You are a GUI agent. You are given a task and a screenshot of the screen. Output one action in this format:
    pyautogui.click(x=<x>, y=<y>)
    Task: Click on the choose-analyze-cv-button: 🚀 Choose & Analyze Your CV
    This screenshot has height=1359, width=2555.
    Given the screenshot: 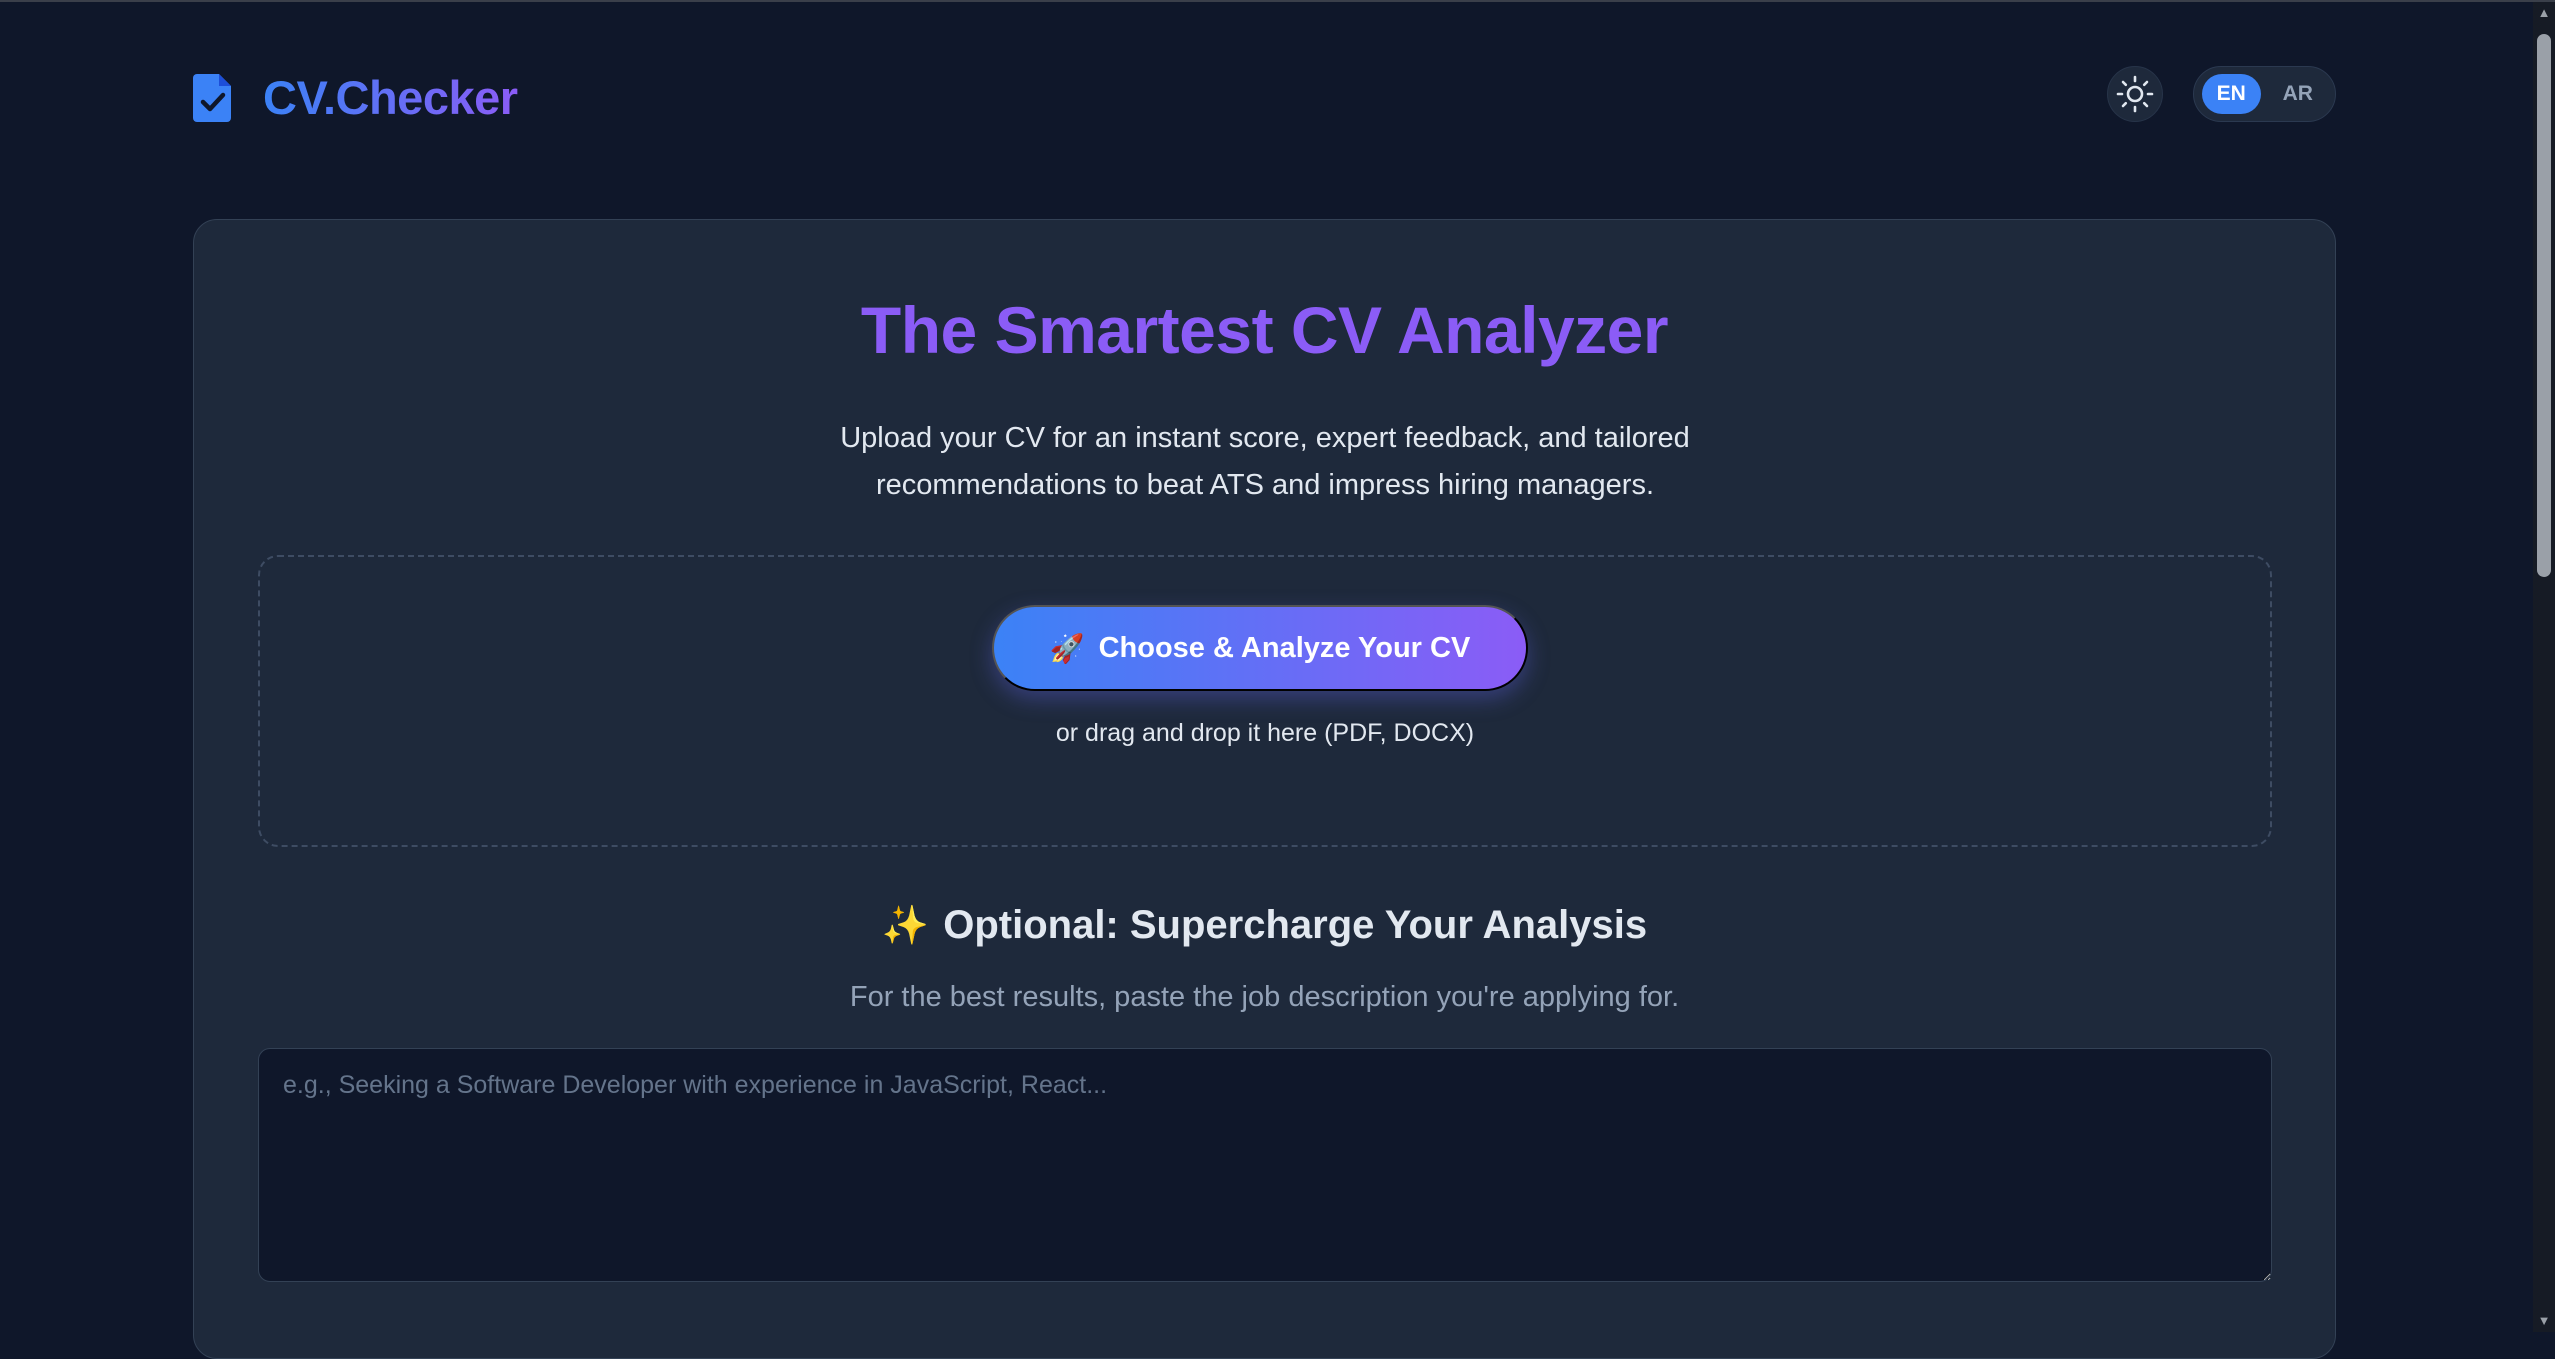 What is the action you would take?
    pyautogui.click(x=1260, y=648)
    